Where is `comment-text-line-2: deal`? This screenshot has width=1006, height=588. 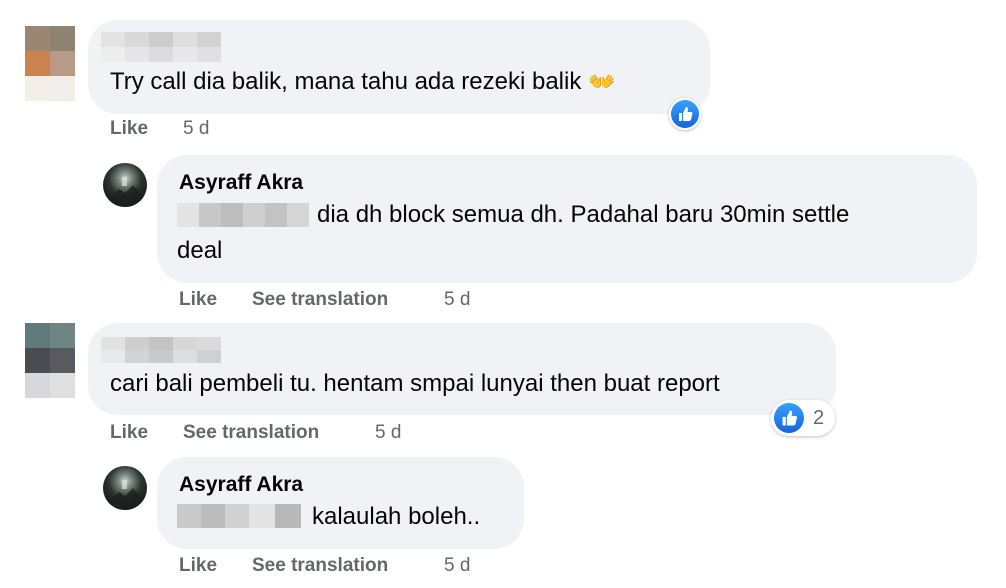
comment-text-line-2: deal is located at coordinates (200, 250).